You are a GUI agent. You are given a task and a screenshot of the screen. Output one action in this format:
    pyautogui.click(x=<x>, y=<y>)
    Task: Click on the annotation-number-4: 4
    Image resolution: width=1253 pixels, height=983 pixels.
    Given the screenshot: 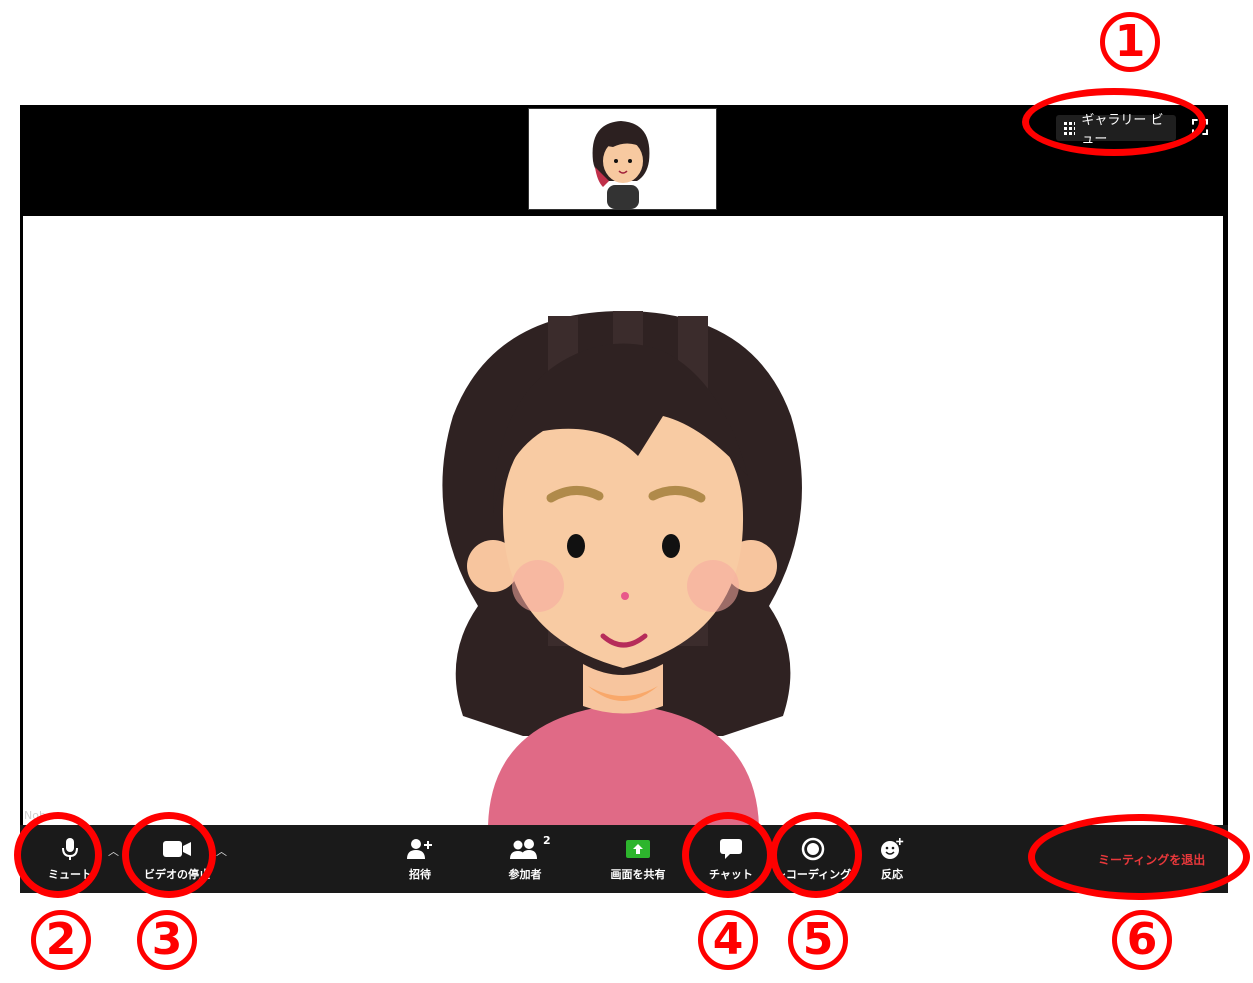 What is the action you would take?
    pyautogui.click(x=728, y=940)
    